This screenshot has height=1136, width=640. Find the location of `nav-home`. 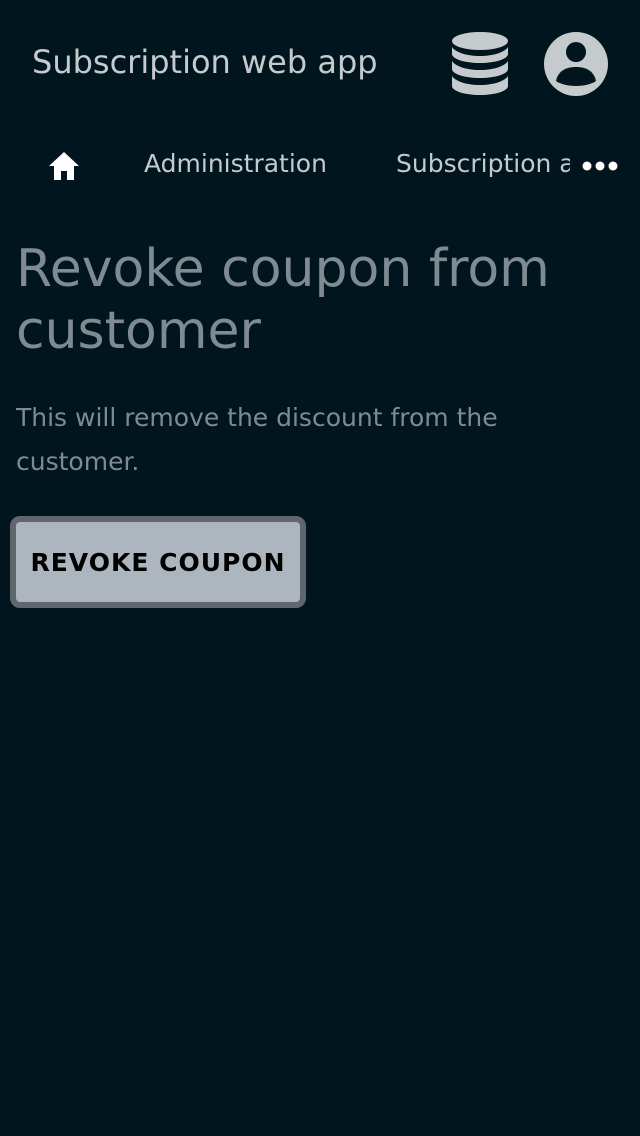

nav-home is located at coordinates (64, 166).